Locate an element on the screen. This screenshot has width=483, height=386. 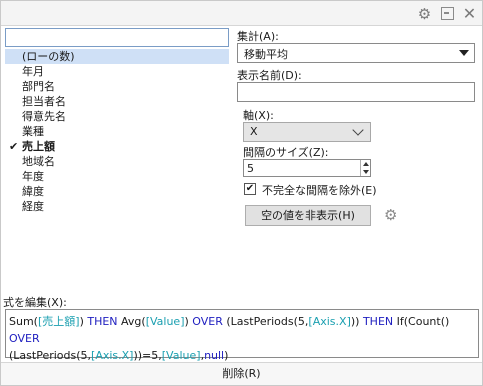
list-item: 地域名 is located at coordinates (117, 161).